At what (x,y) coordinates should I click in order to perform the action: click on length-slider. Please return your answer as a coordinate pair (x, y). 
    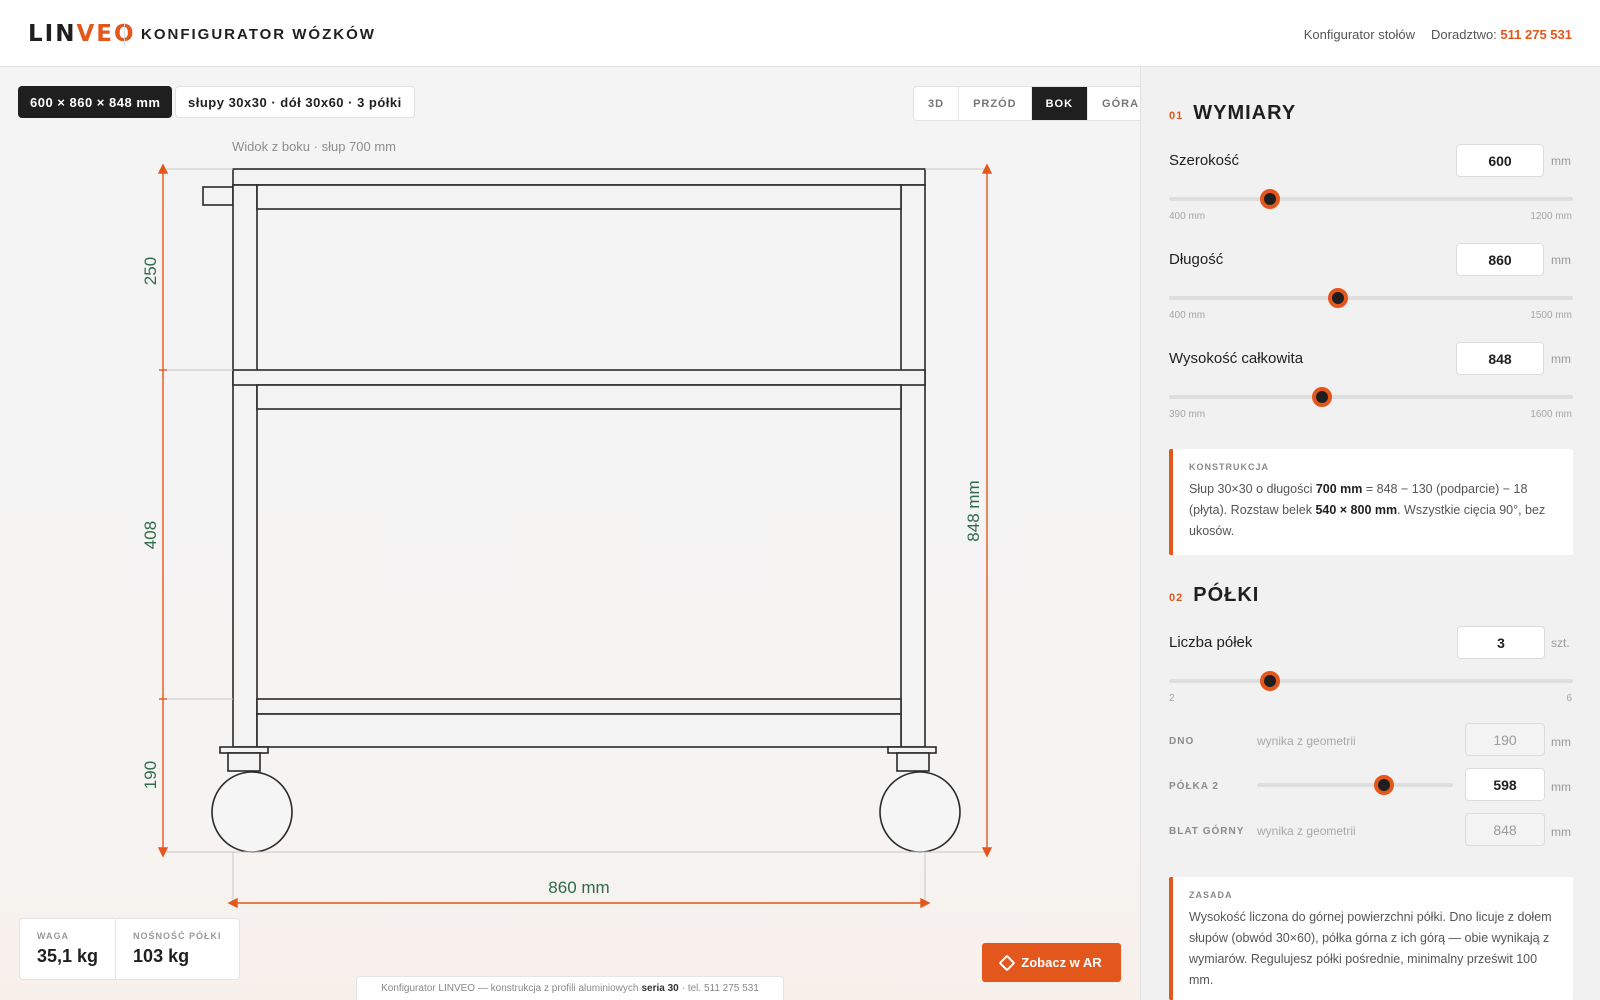
    Looking at the image, I should click on (1371, 298).